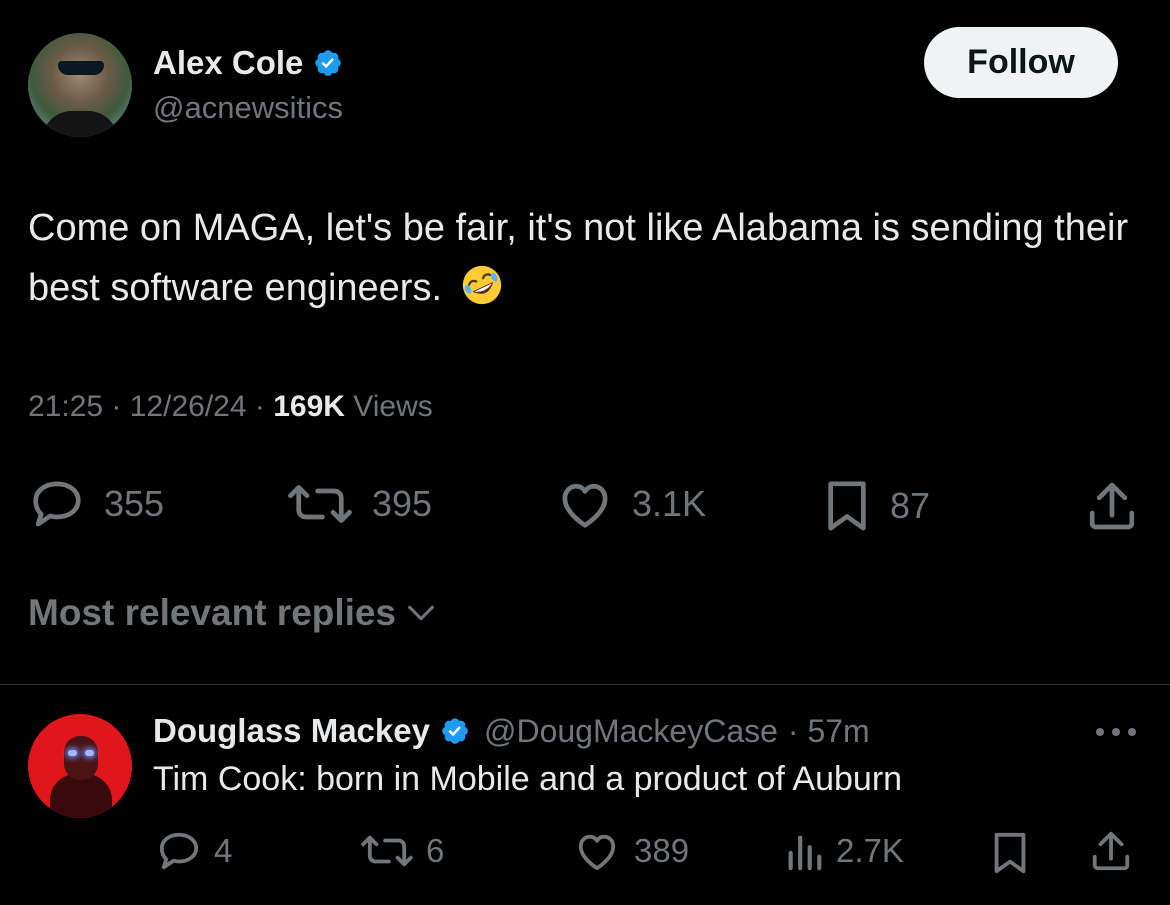 The image size is (1170, 905). Describe the element at coordinates (134, 503) in the screenshot. I see `reply-count: 355` at that location.